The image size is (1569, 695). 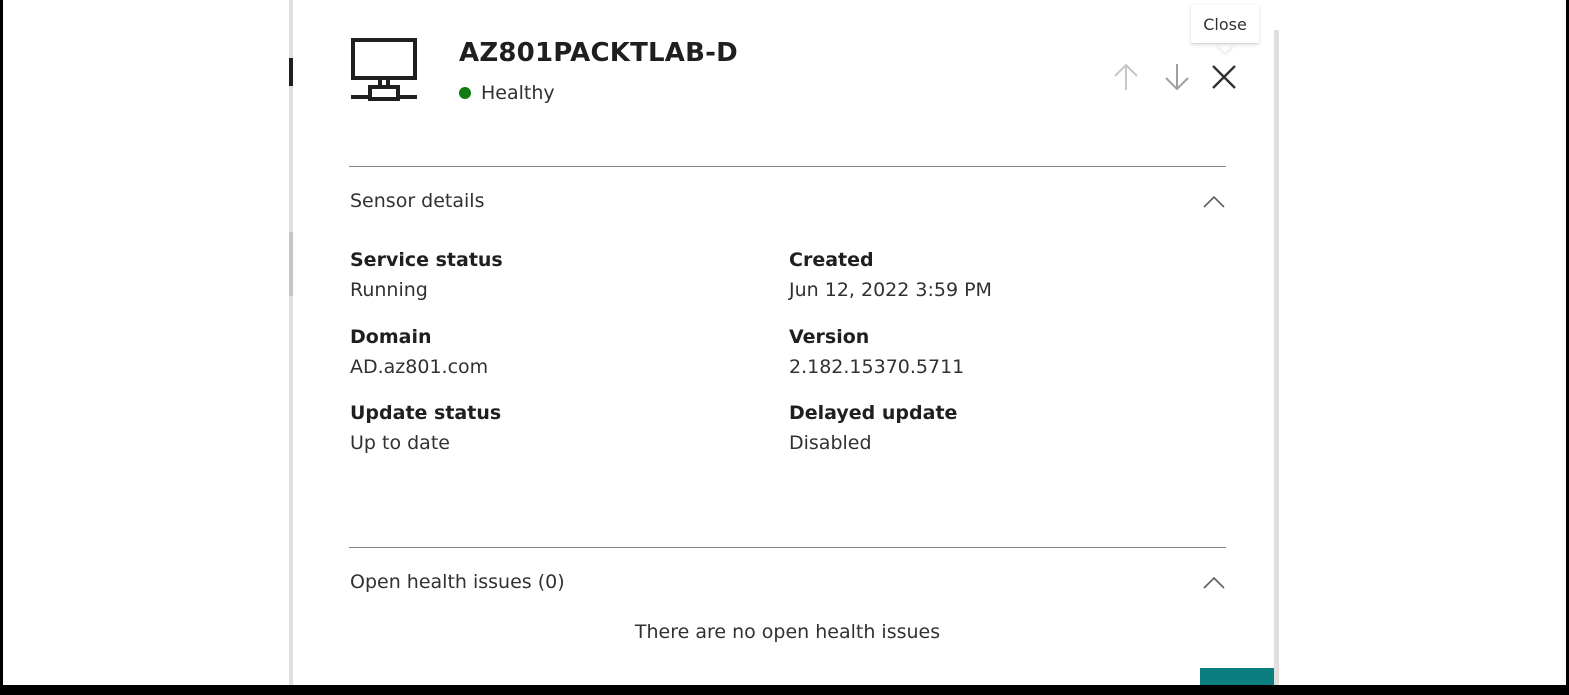 What do you see at coordinates (426, 275) in the screenshot?
I see `field-service-status: Service status Running` at bounding box center [426, 275].